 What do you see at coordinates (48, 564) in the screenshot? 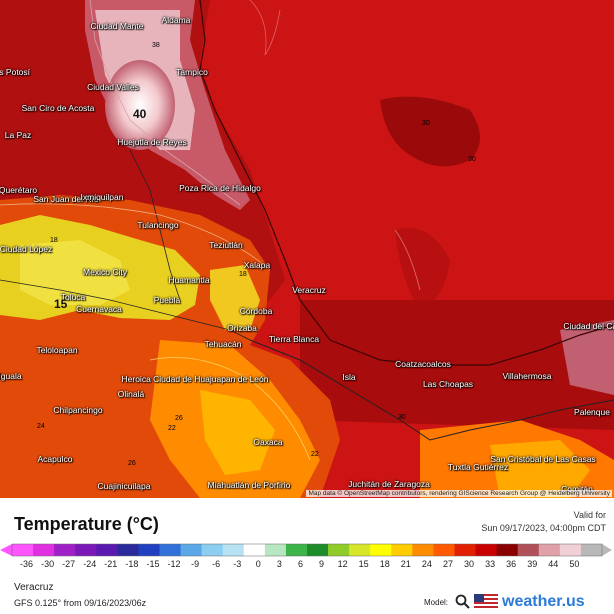
I see `colorbar-tick-label: -30` at bounding box center [48, 564].